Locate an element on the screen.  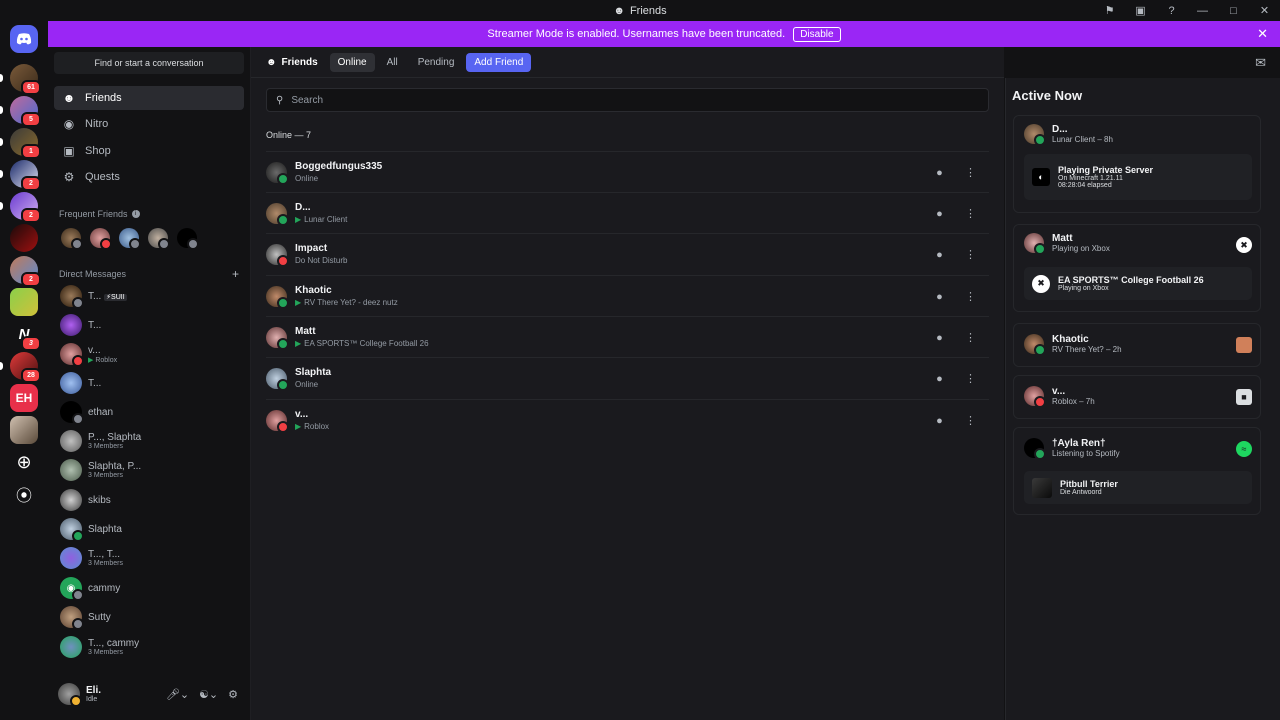
new-group-dm-icon: ✉ is located at coordinates (1260, 63).